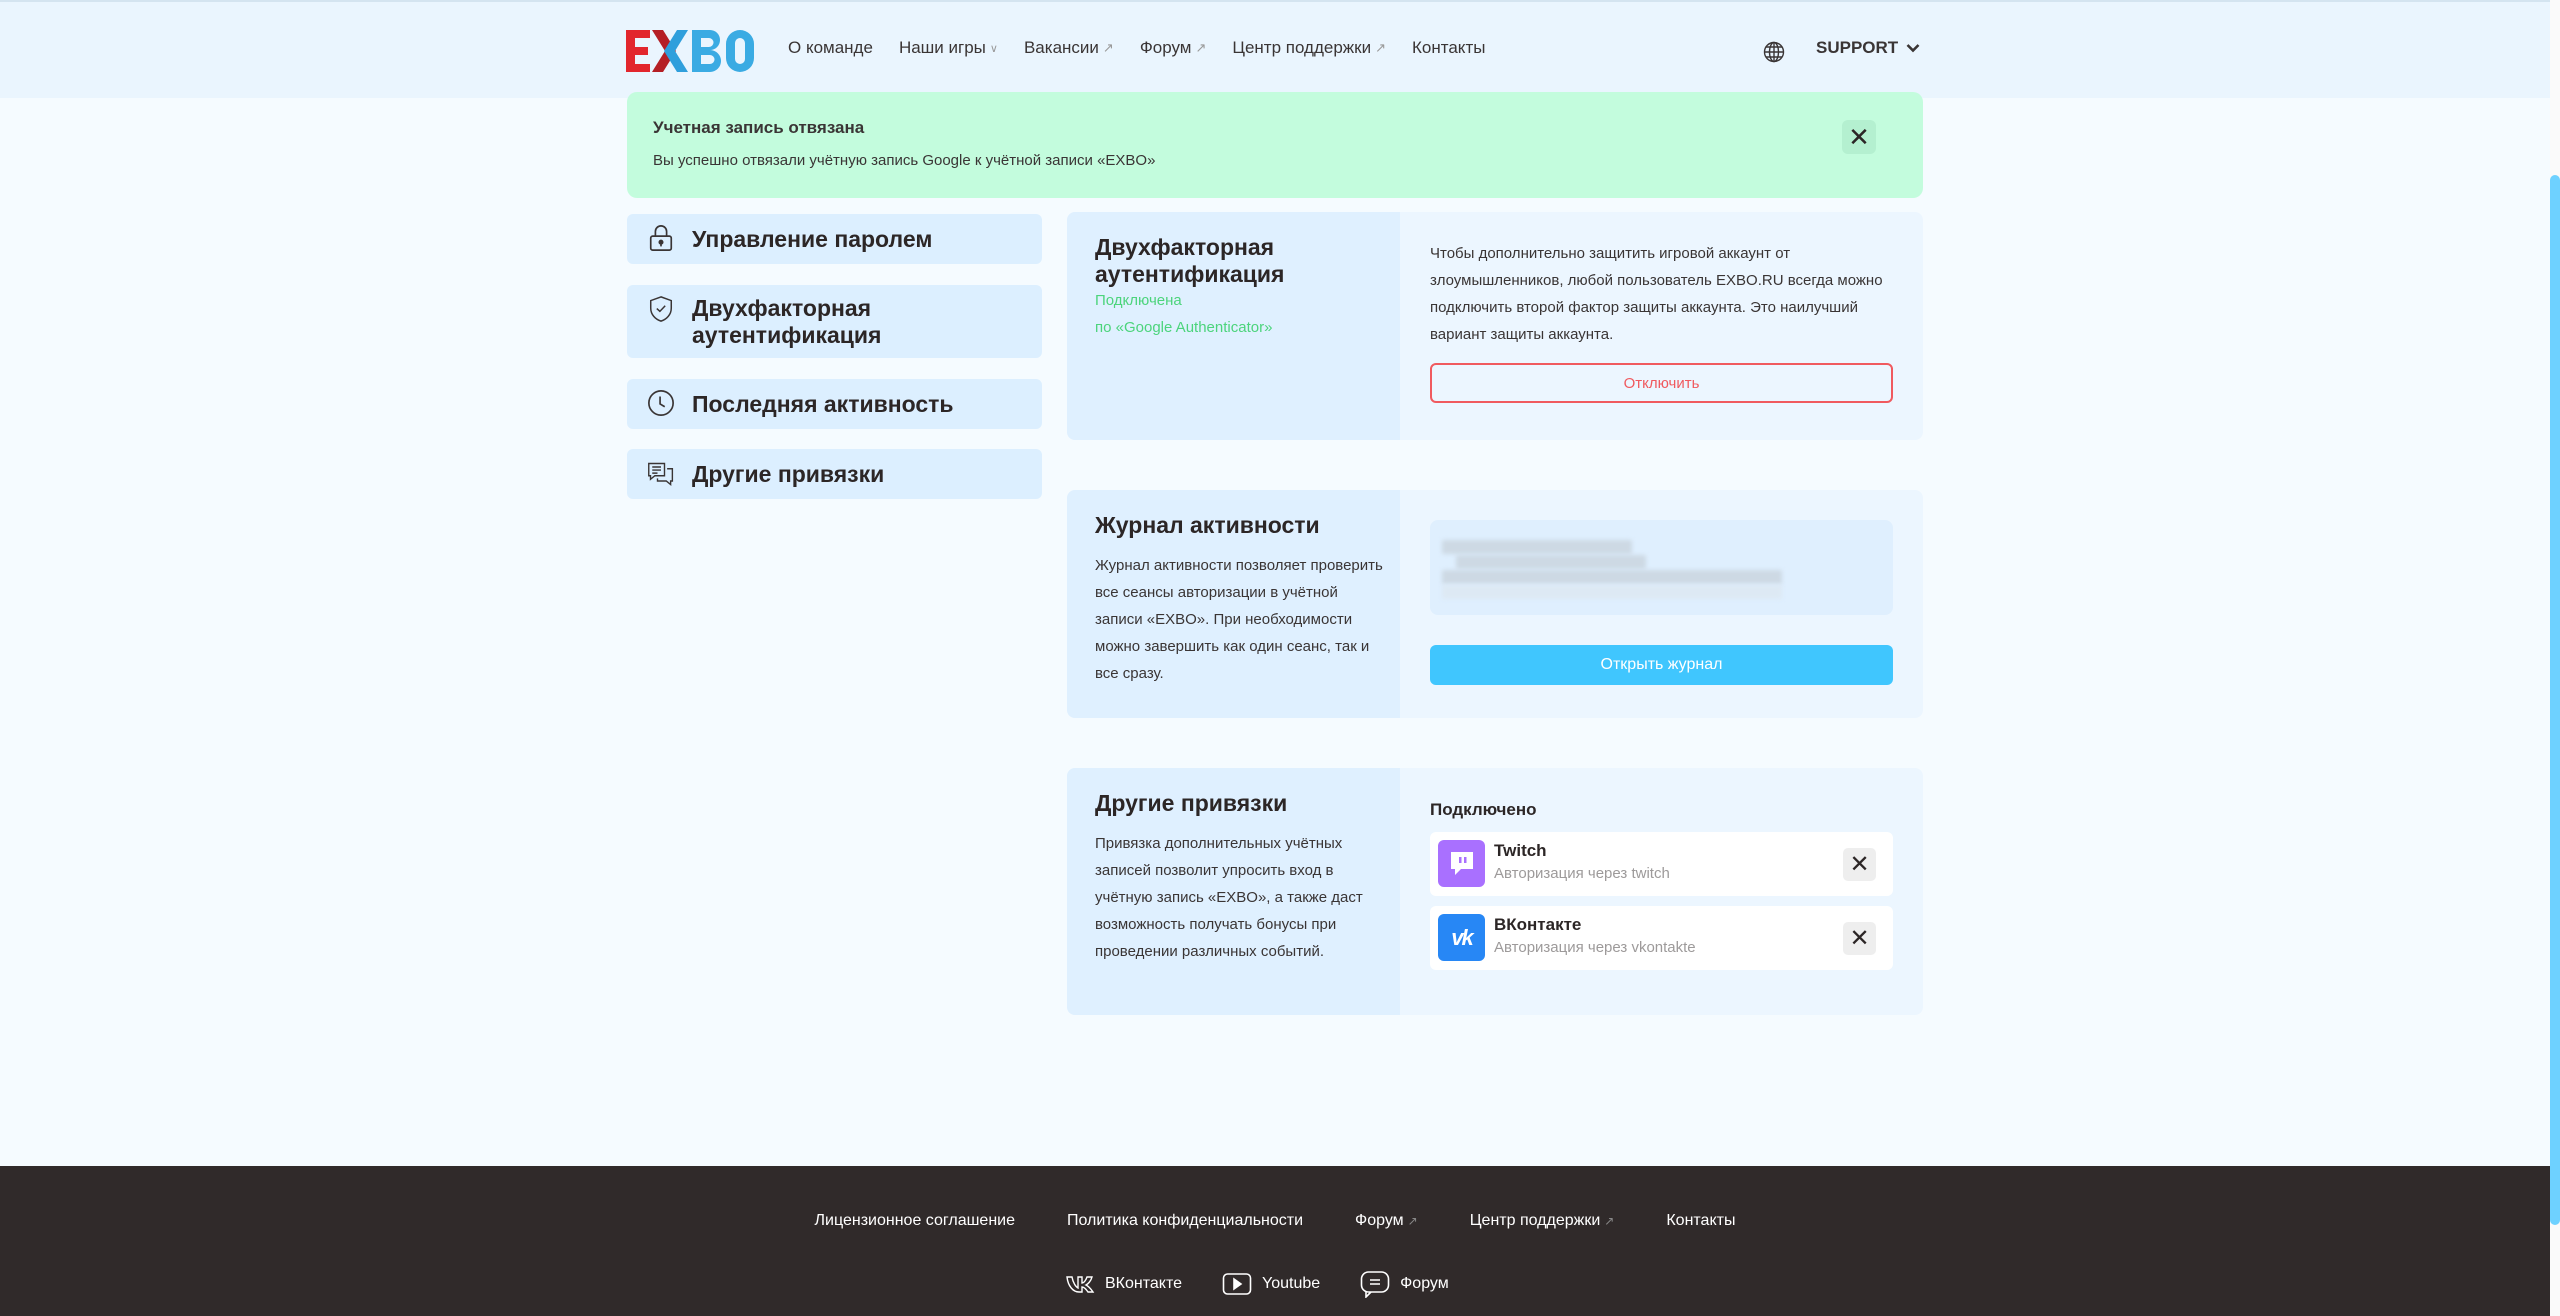 The height and width of the screenshot is (1316, 2560). What do you see at coordinates (1123, 1284) in the screenshot?
I see `social-vk: ВКонтакте` at bounding box center [1123, 1284].